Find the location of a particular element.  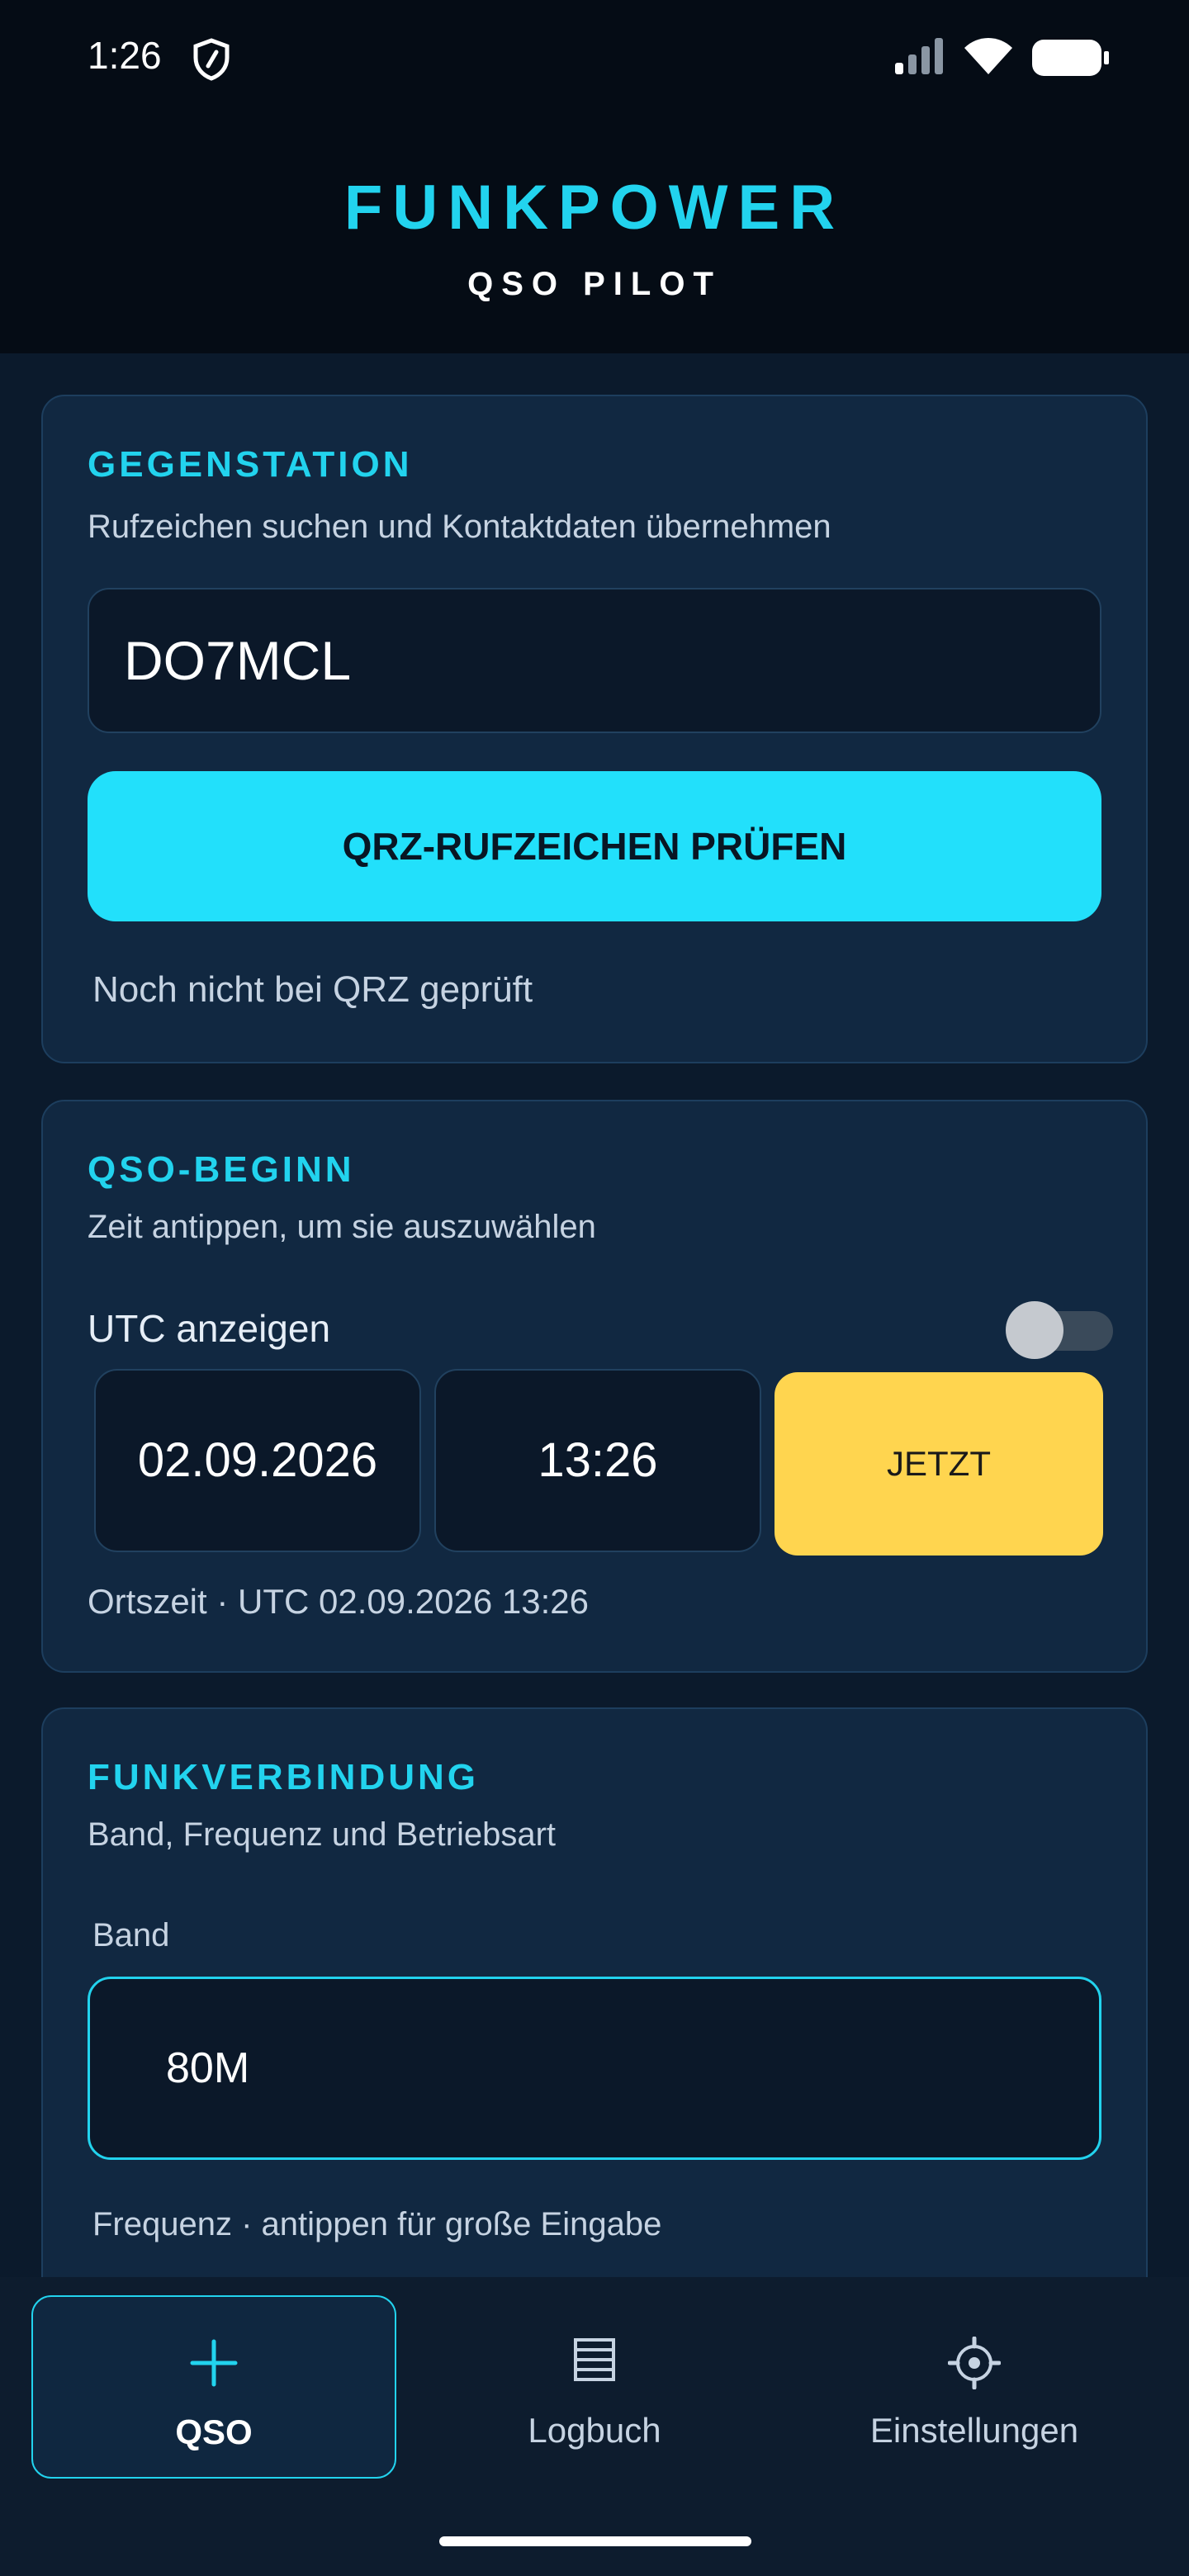

settings-icon is located at coordinates (974, 2365).